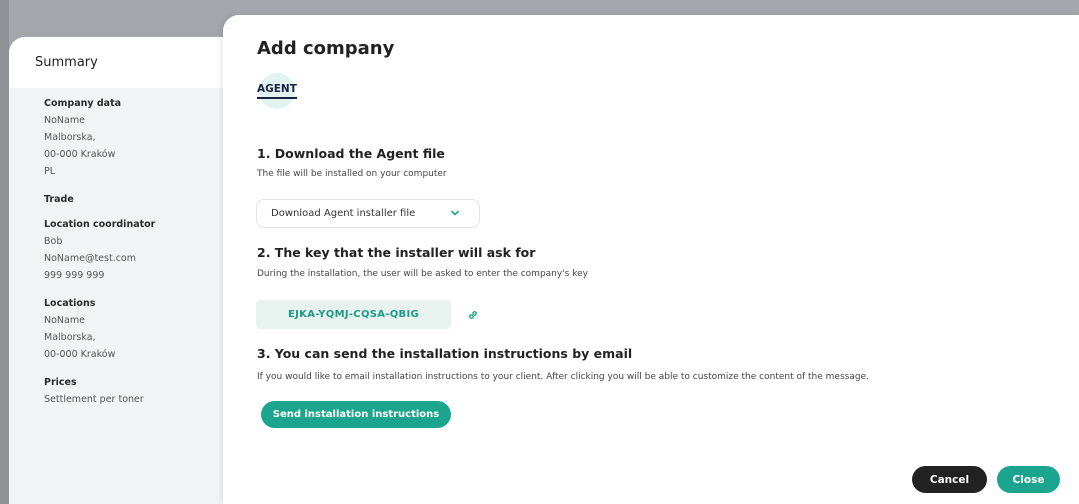 The image size is (1079, 504). What do you see at coordinates (50, 171) in the screenshot?
I see `company-country: PL` at bounding box center [50, 171].